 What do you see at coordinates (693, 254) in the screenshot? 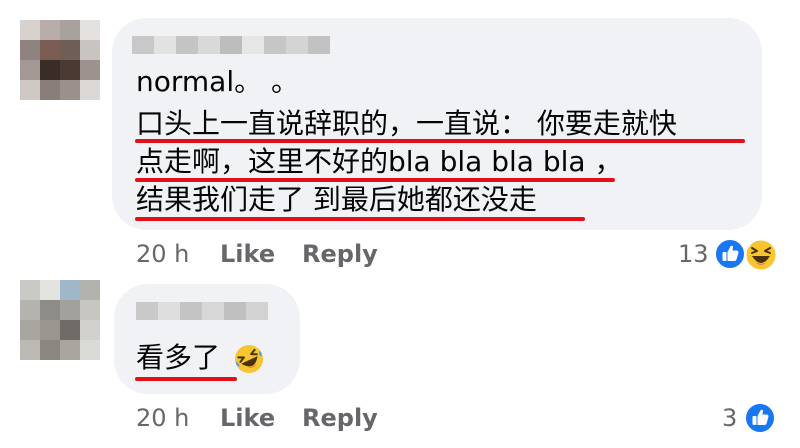
I see `reaction-count: 13` at bounding box center [693, 254].